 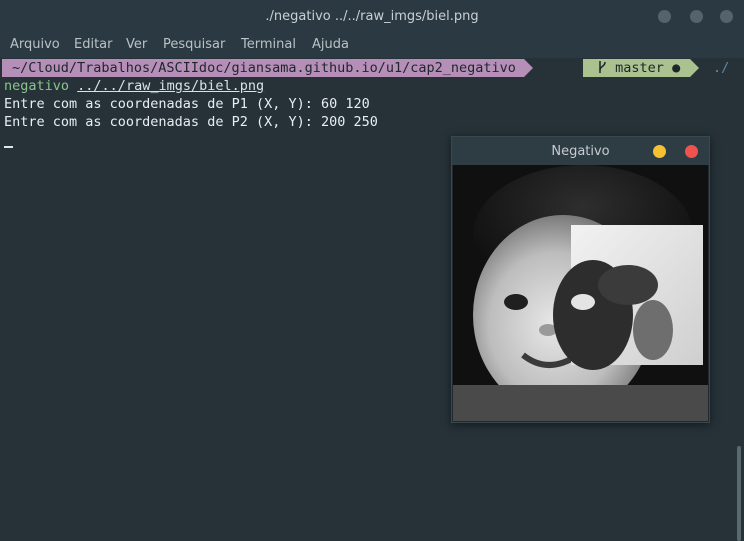 I want to click on negativo-title: Negativo, so click(x=580, y=151).